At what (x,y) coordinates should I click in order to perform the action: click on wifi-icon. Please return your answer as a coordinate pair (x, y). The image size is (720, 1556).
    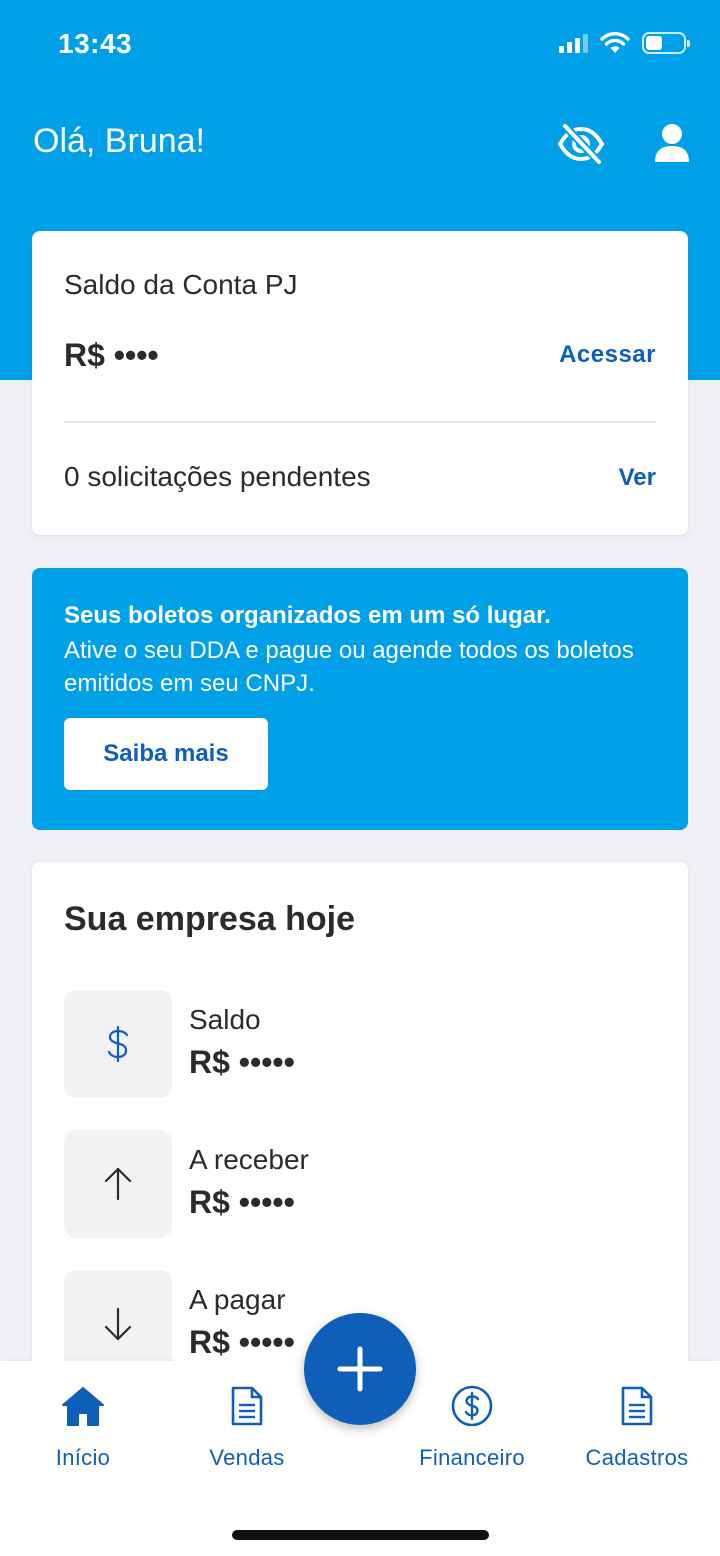
    Looking at the image, I should click on (615, 42).